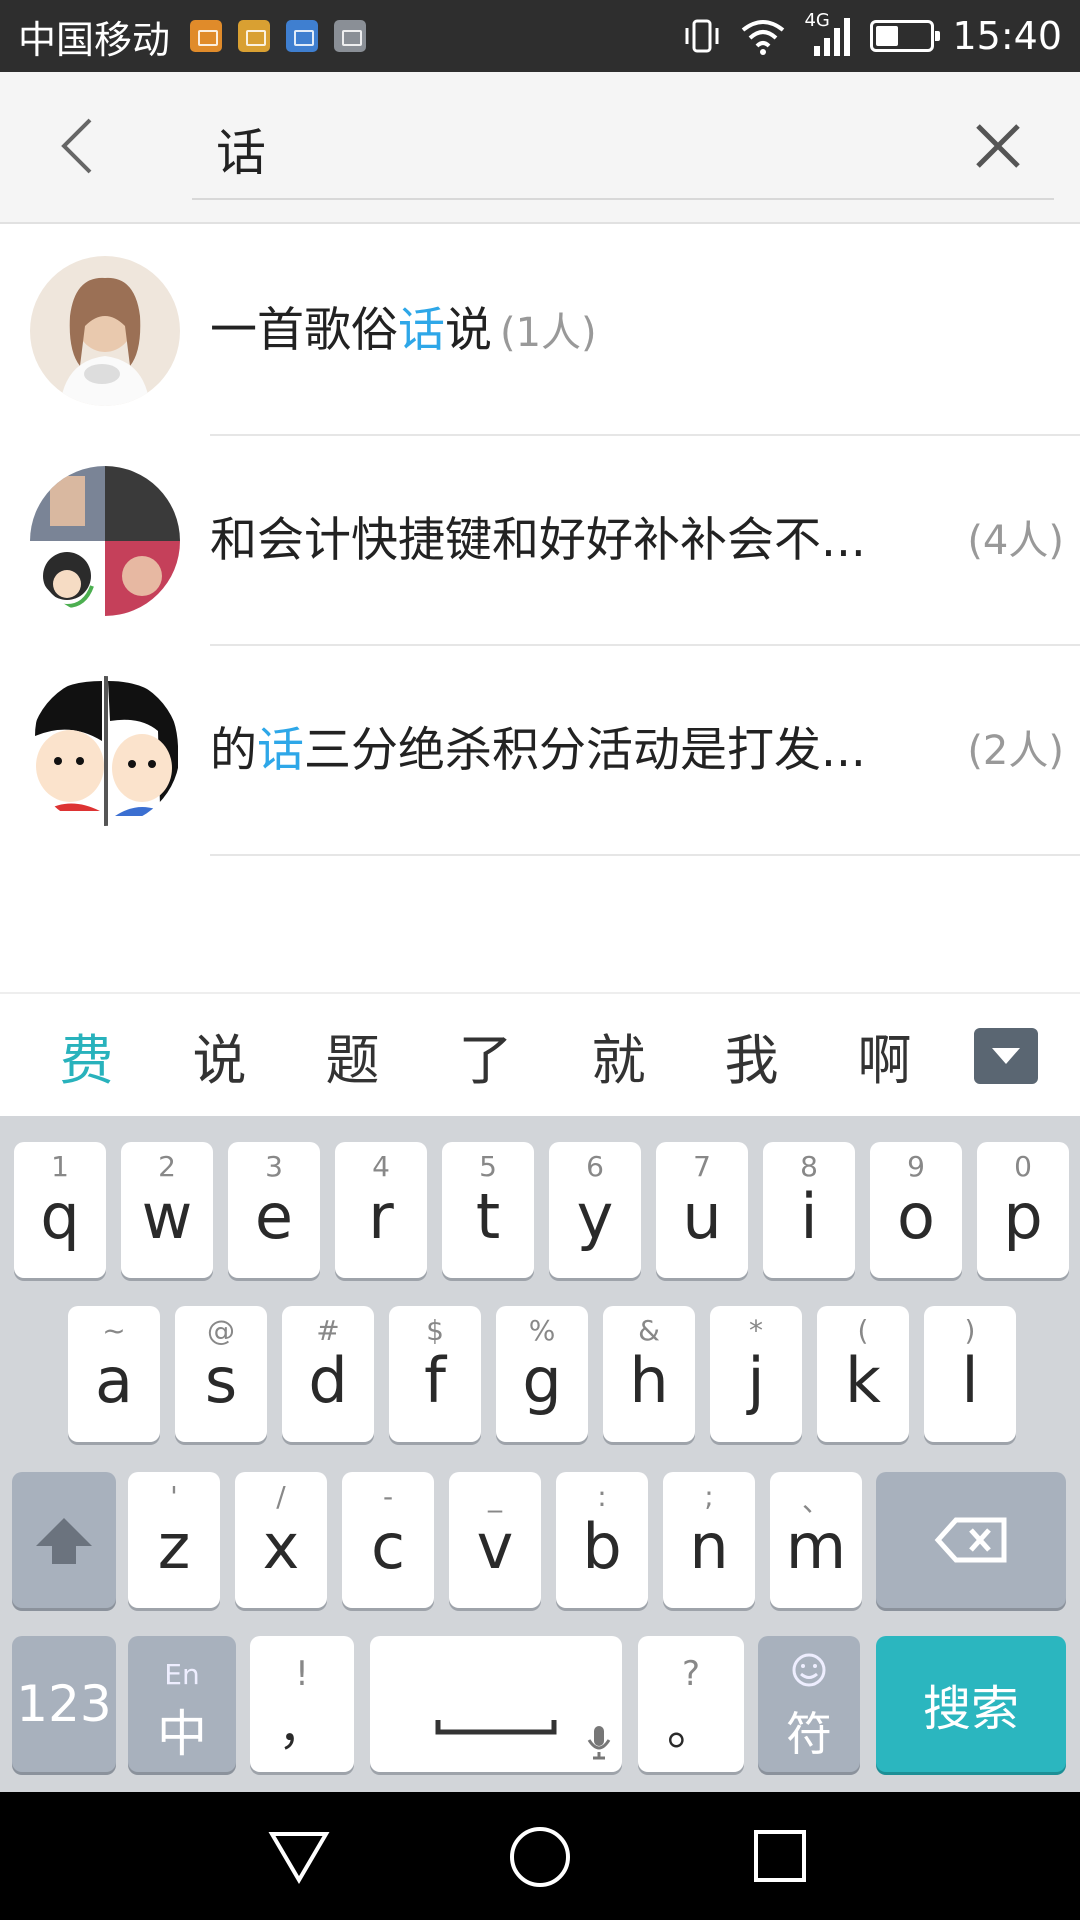 The height and width of the screenshot is (1920, 1080). What do you see at coordinates (709, 1540) in the screenshot?
I see `key-n: ; n` at bounding box center [709, 1540].